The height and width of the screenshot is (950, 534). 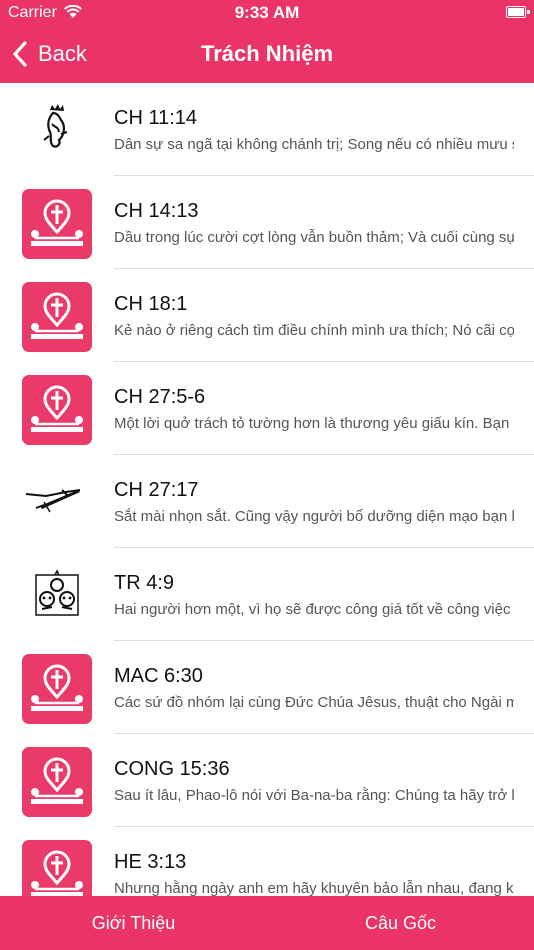 I want to click on status-bar: Carrier 9:33 AM, so click(x=267, y=14).